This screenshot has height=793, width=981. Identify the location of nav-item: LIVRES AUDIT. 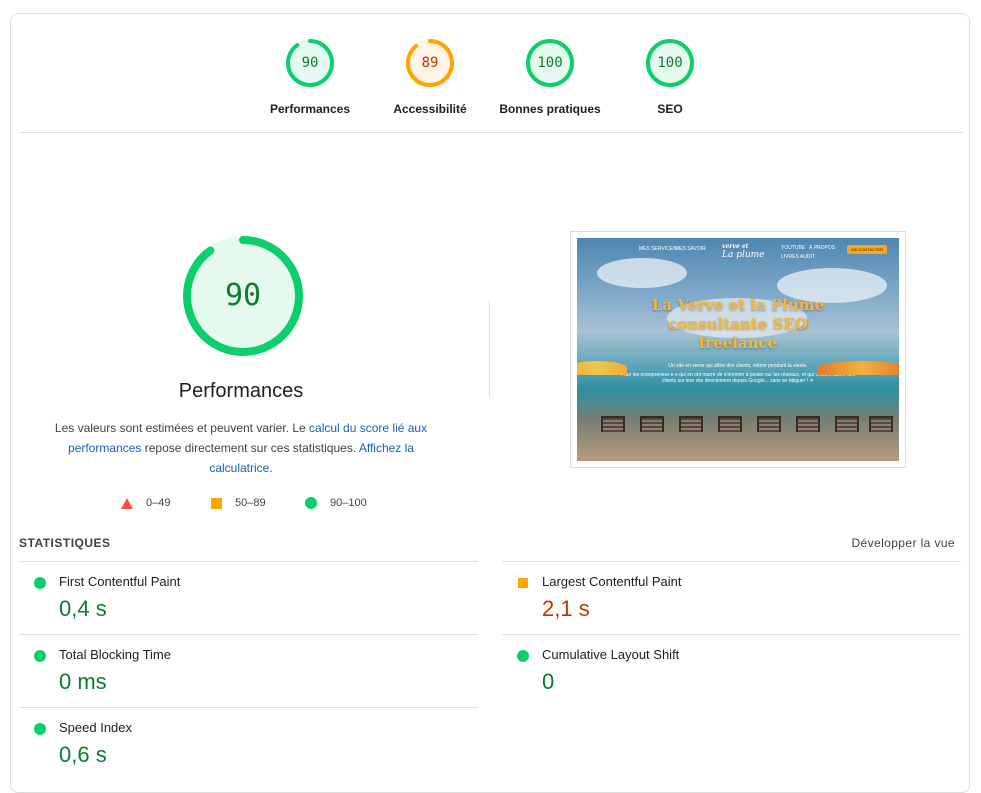
(798, 257).